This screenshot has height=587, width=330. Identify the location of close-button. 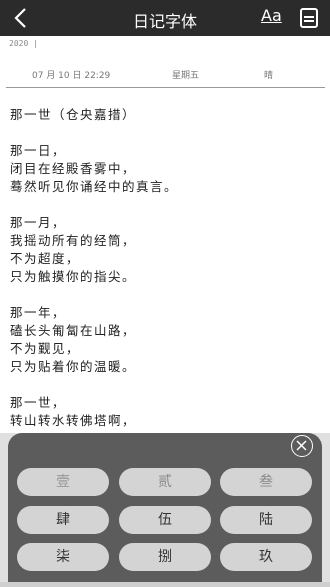
(302, 446).